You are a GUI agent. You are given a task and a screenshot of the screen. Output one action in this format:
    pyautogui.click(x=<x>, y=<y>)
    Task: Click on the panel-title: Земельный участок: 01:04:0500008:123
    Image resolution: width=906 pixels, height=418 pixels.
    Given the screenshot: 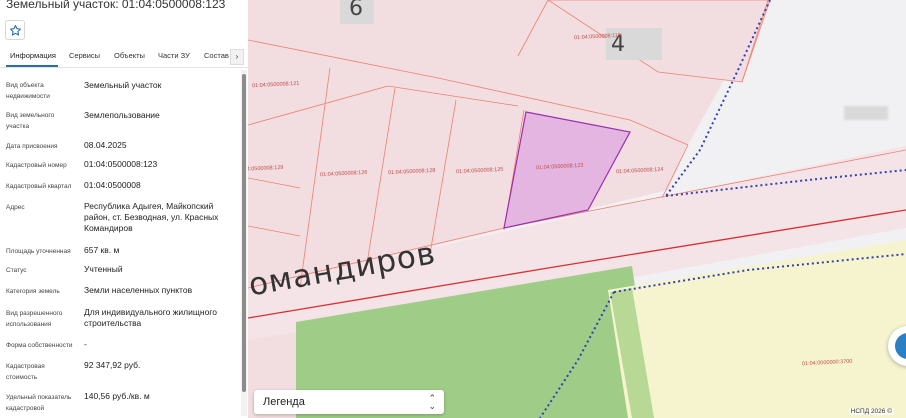 What is the action you would take?
    pyautogui.click(x=116, y=5)
    